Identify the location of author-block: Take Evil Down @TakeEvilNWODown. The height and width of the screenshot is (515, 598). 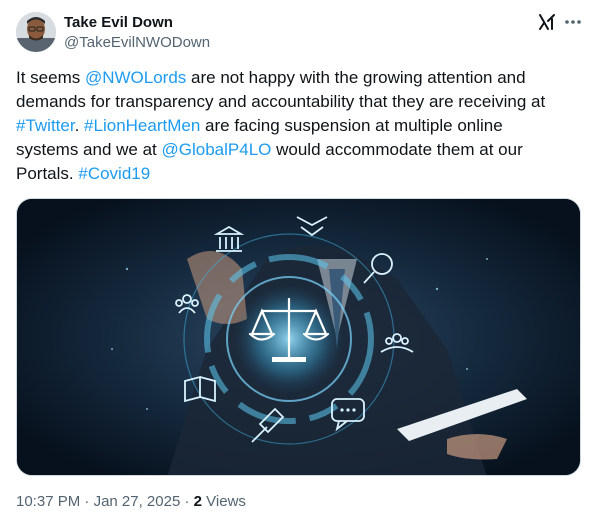
(137, 33).